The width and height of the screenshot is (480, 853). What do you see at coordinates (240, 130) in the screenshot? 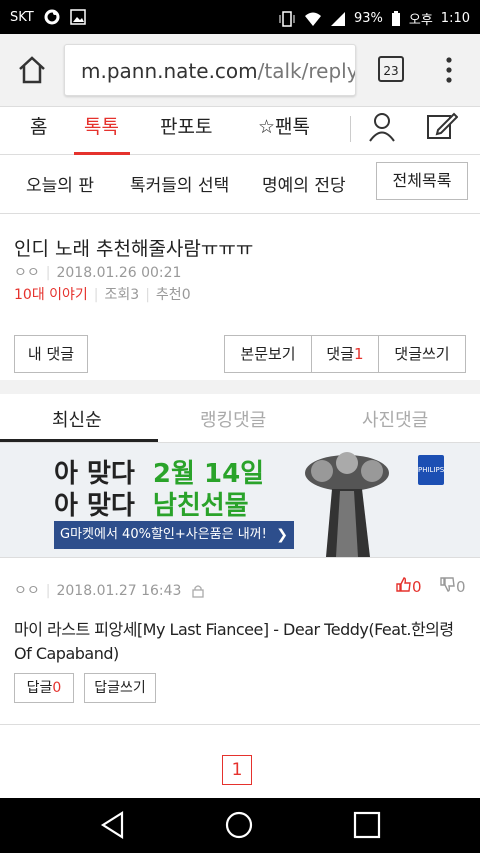
I see `main-navigation: 홈 톡톡 판포토 ☆팬톡` at bounding box center [240, 130].